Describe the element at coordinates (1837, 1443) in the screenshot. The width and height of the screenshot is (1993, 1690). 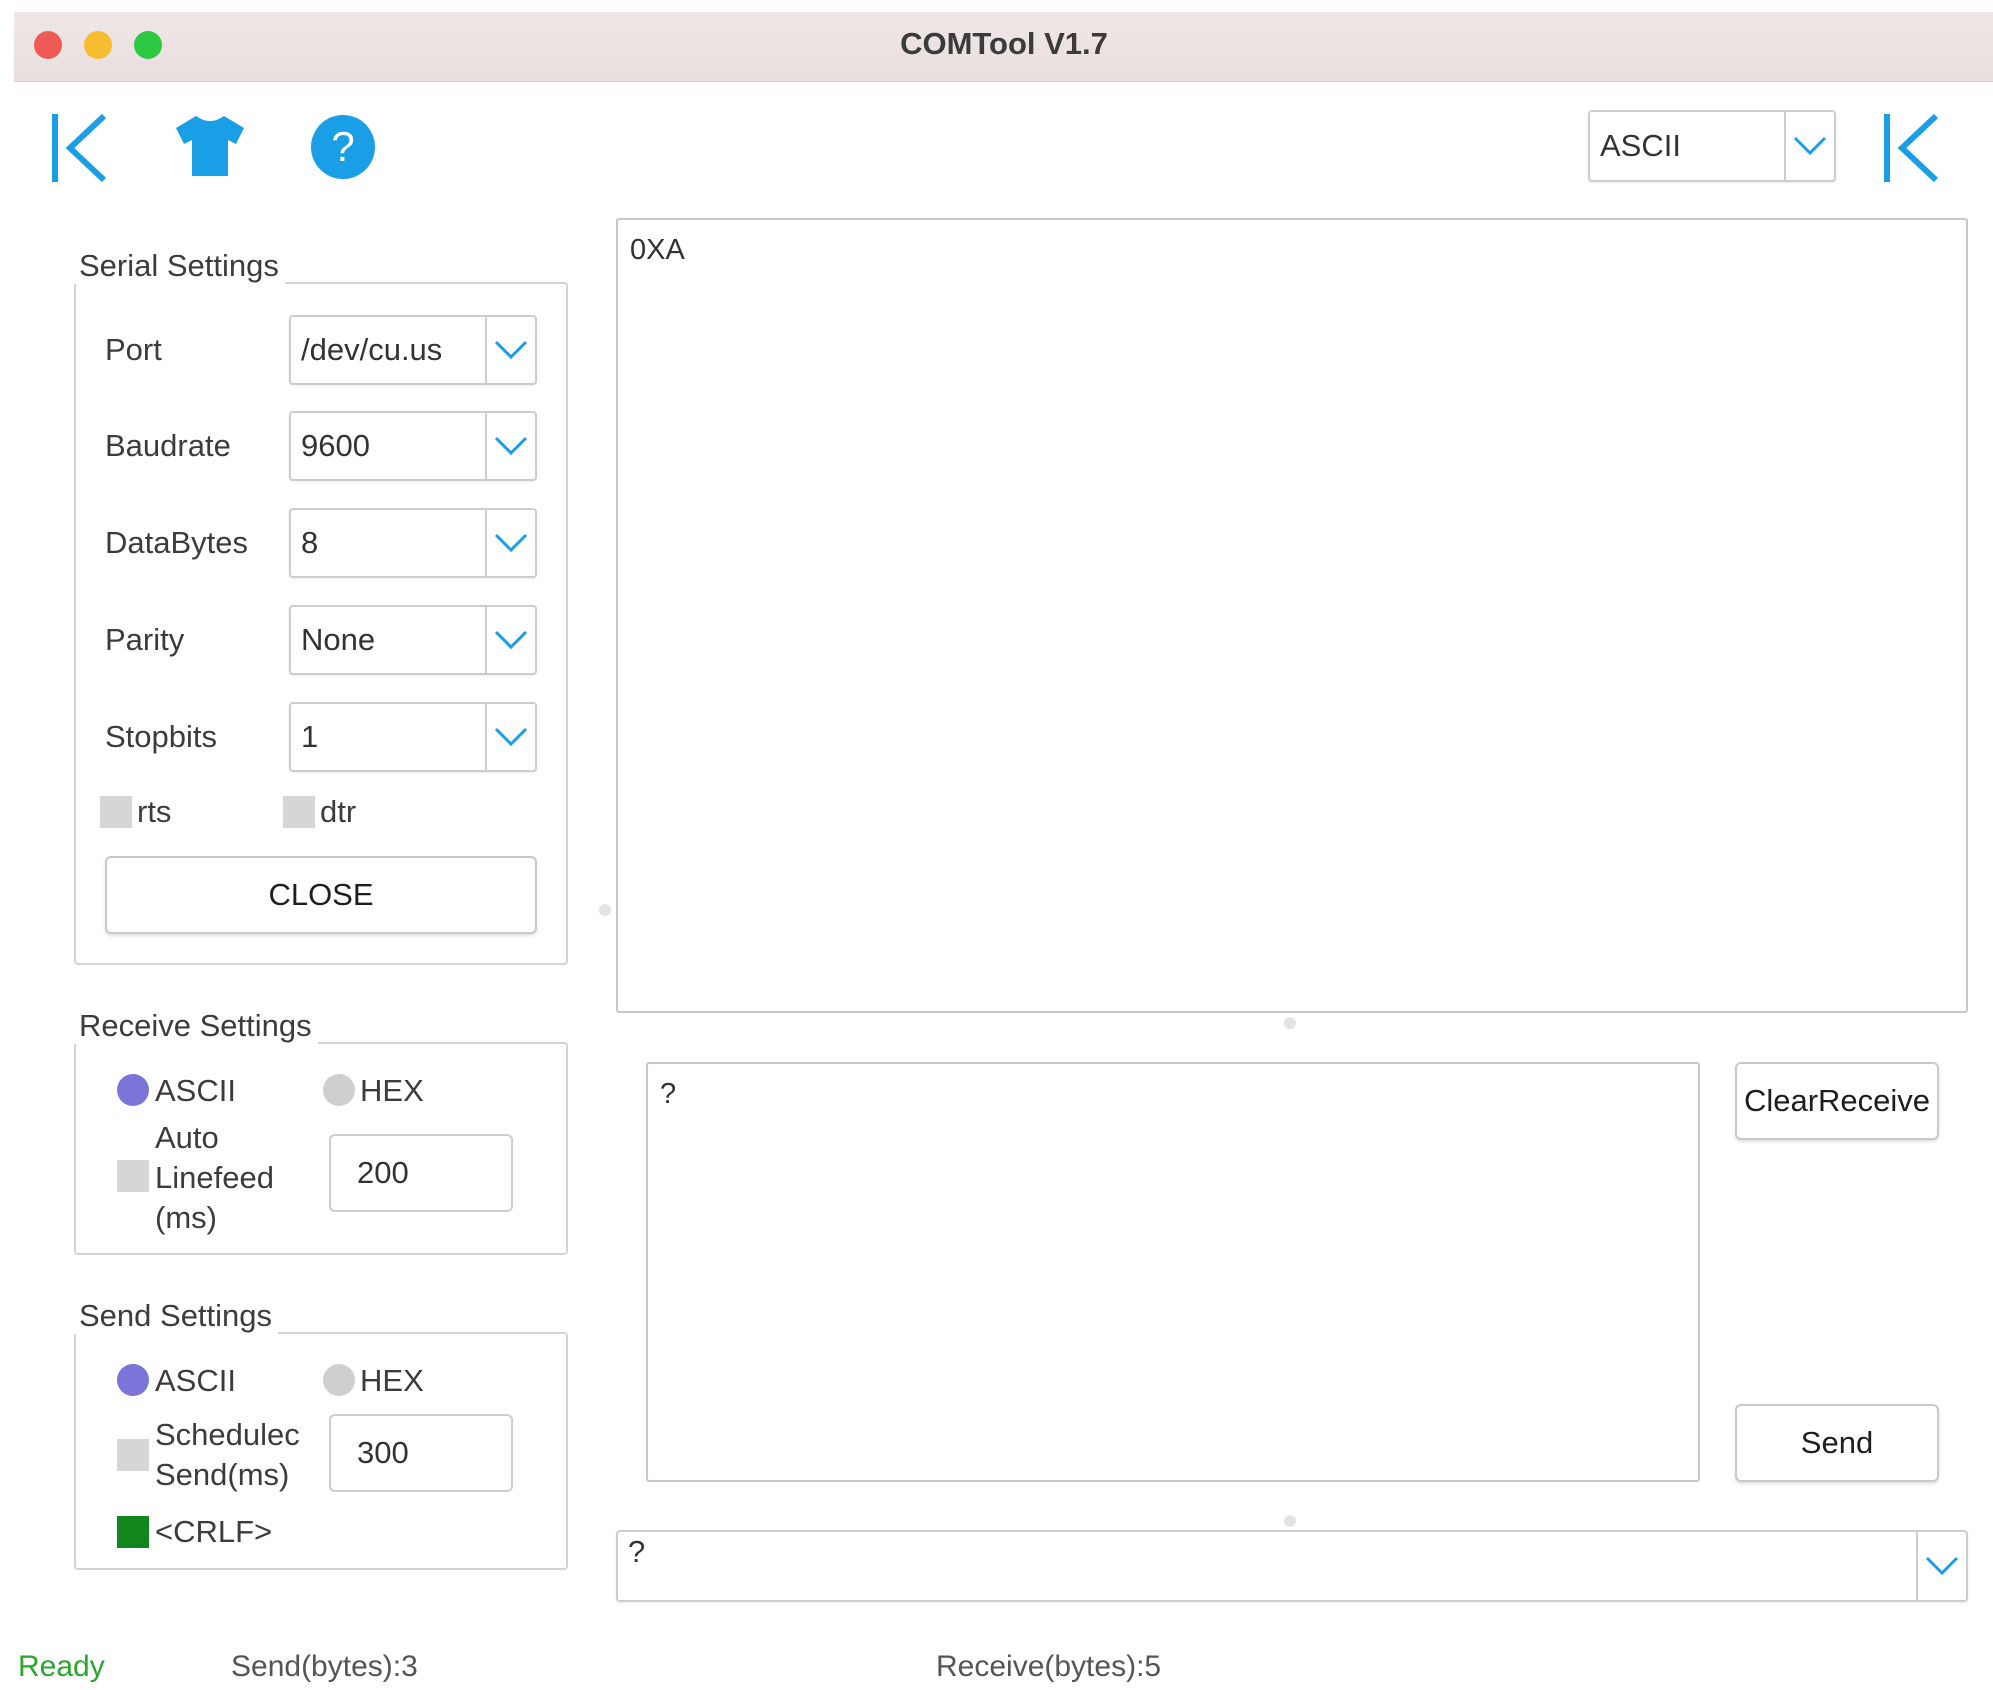
I see `send-button: Send` at that location.